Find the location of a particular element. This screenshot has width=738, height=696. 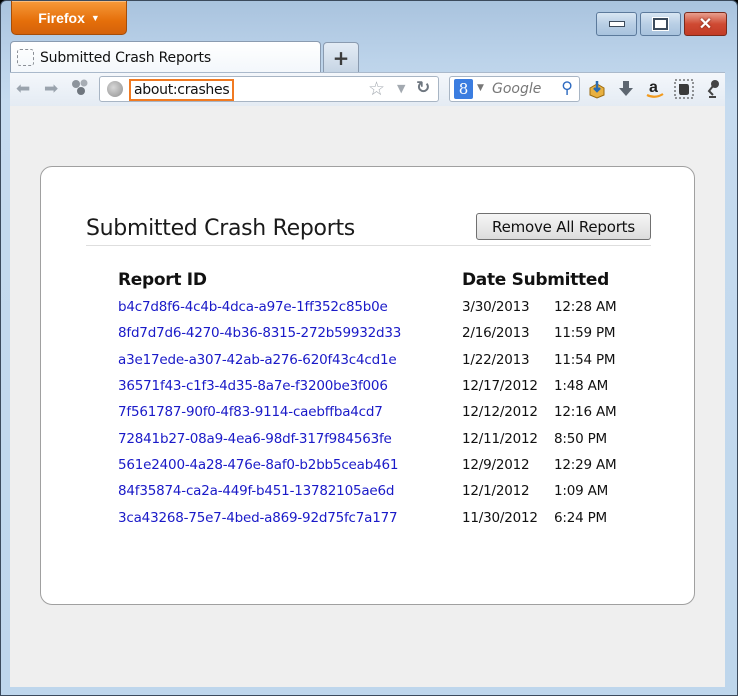

report-time: 1:09 AM is located at coordinates (581, 491).